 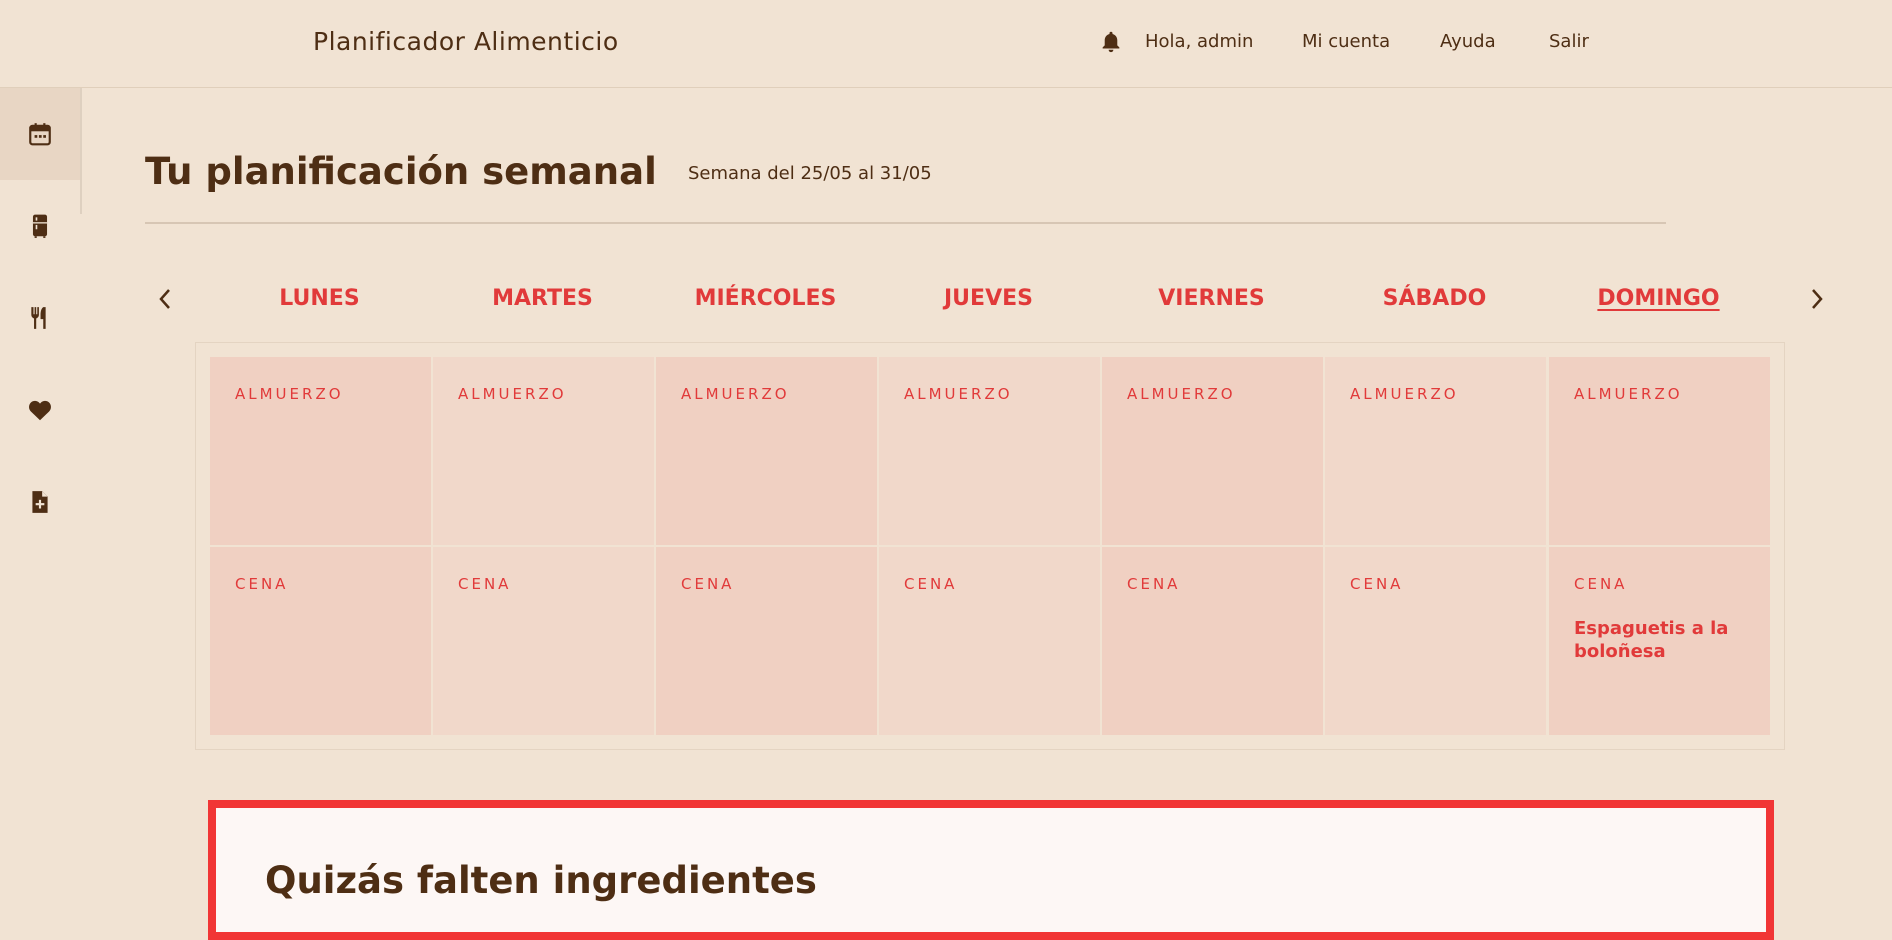 What do you see at coordinates (766, 641) in the screenshot?
I see `meal-cell-wednesday-dinner: CENA` at bounding box center [766, 641].